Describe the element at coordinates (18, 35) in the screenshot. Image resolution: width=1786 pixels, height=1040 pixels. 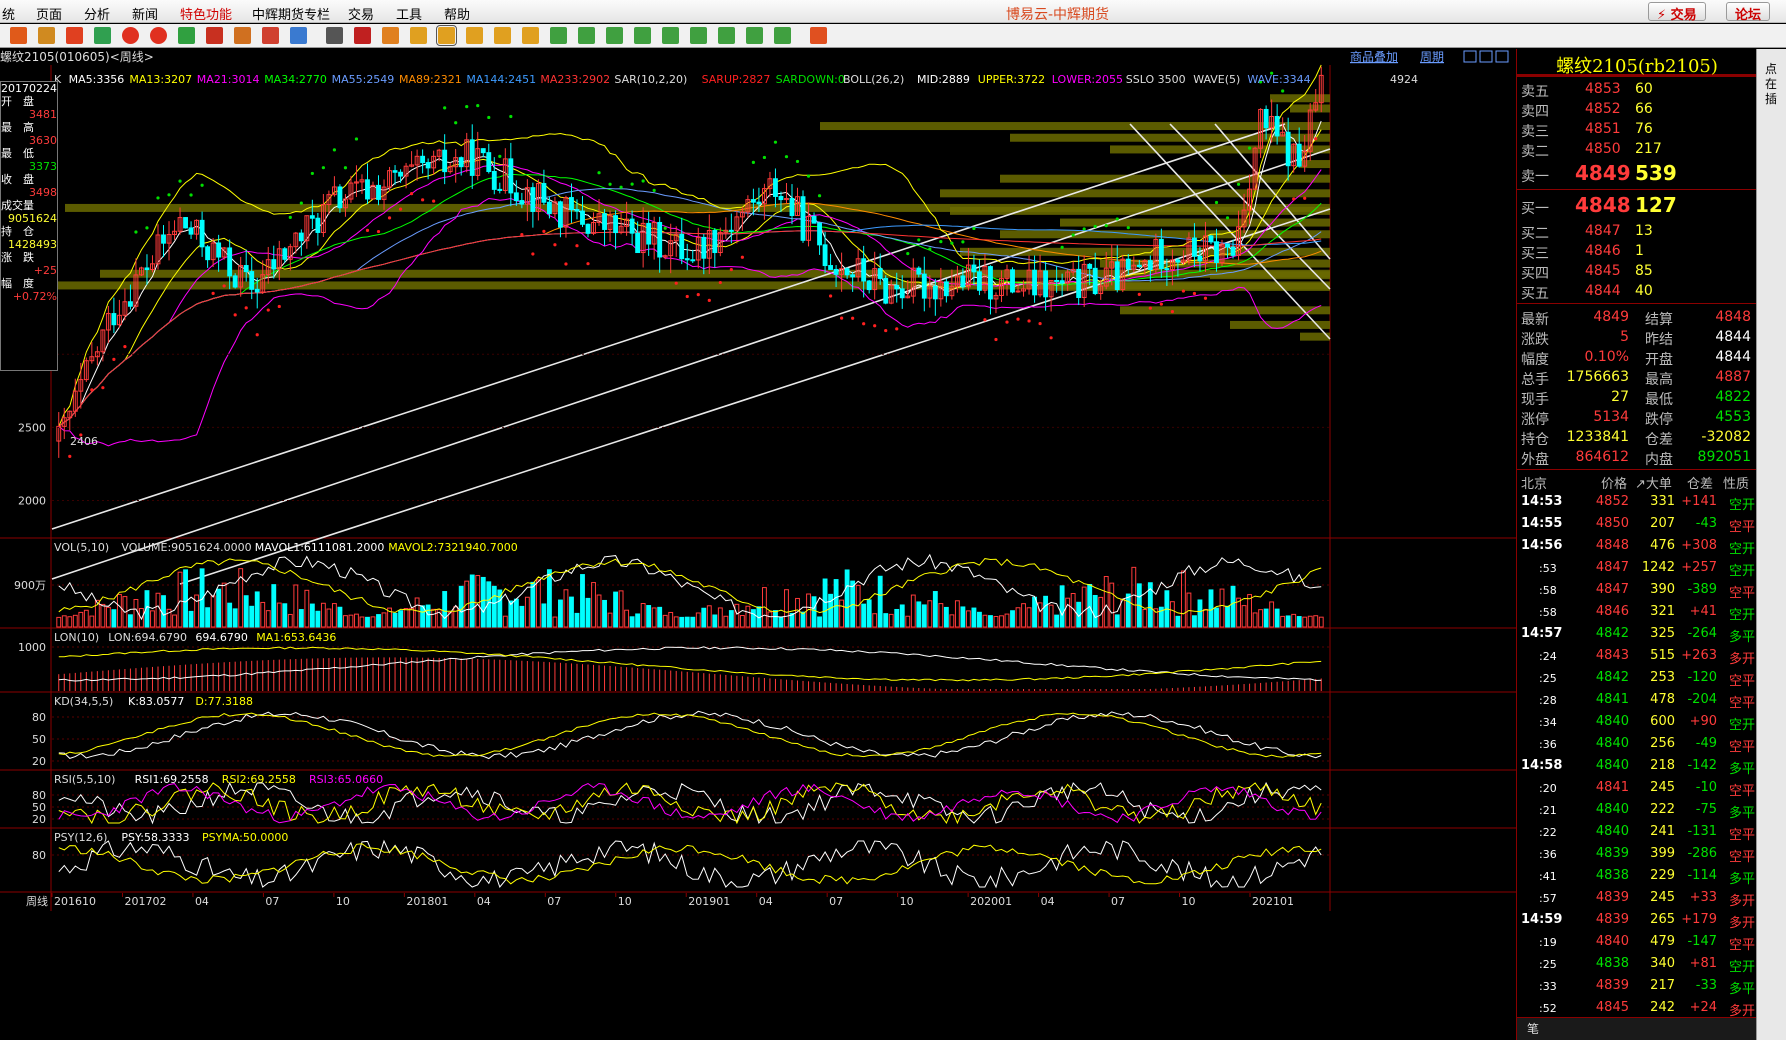
I see `home-icon` at that location.